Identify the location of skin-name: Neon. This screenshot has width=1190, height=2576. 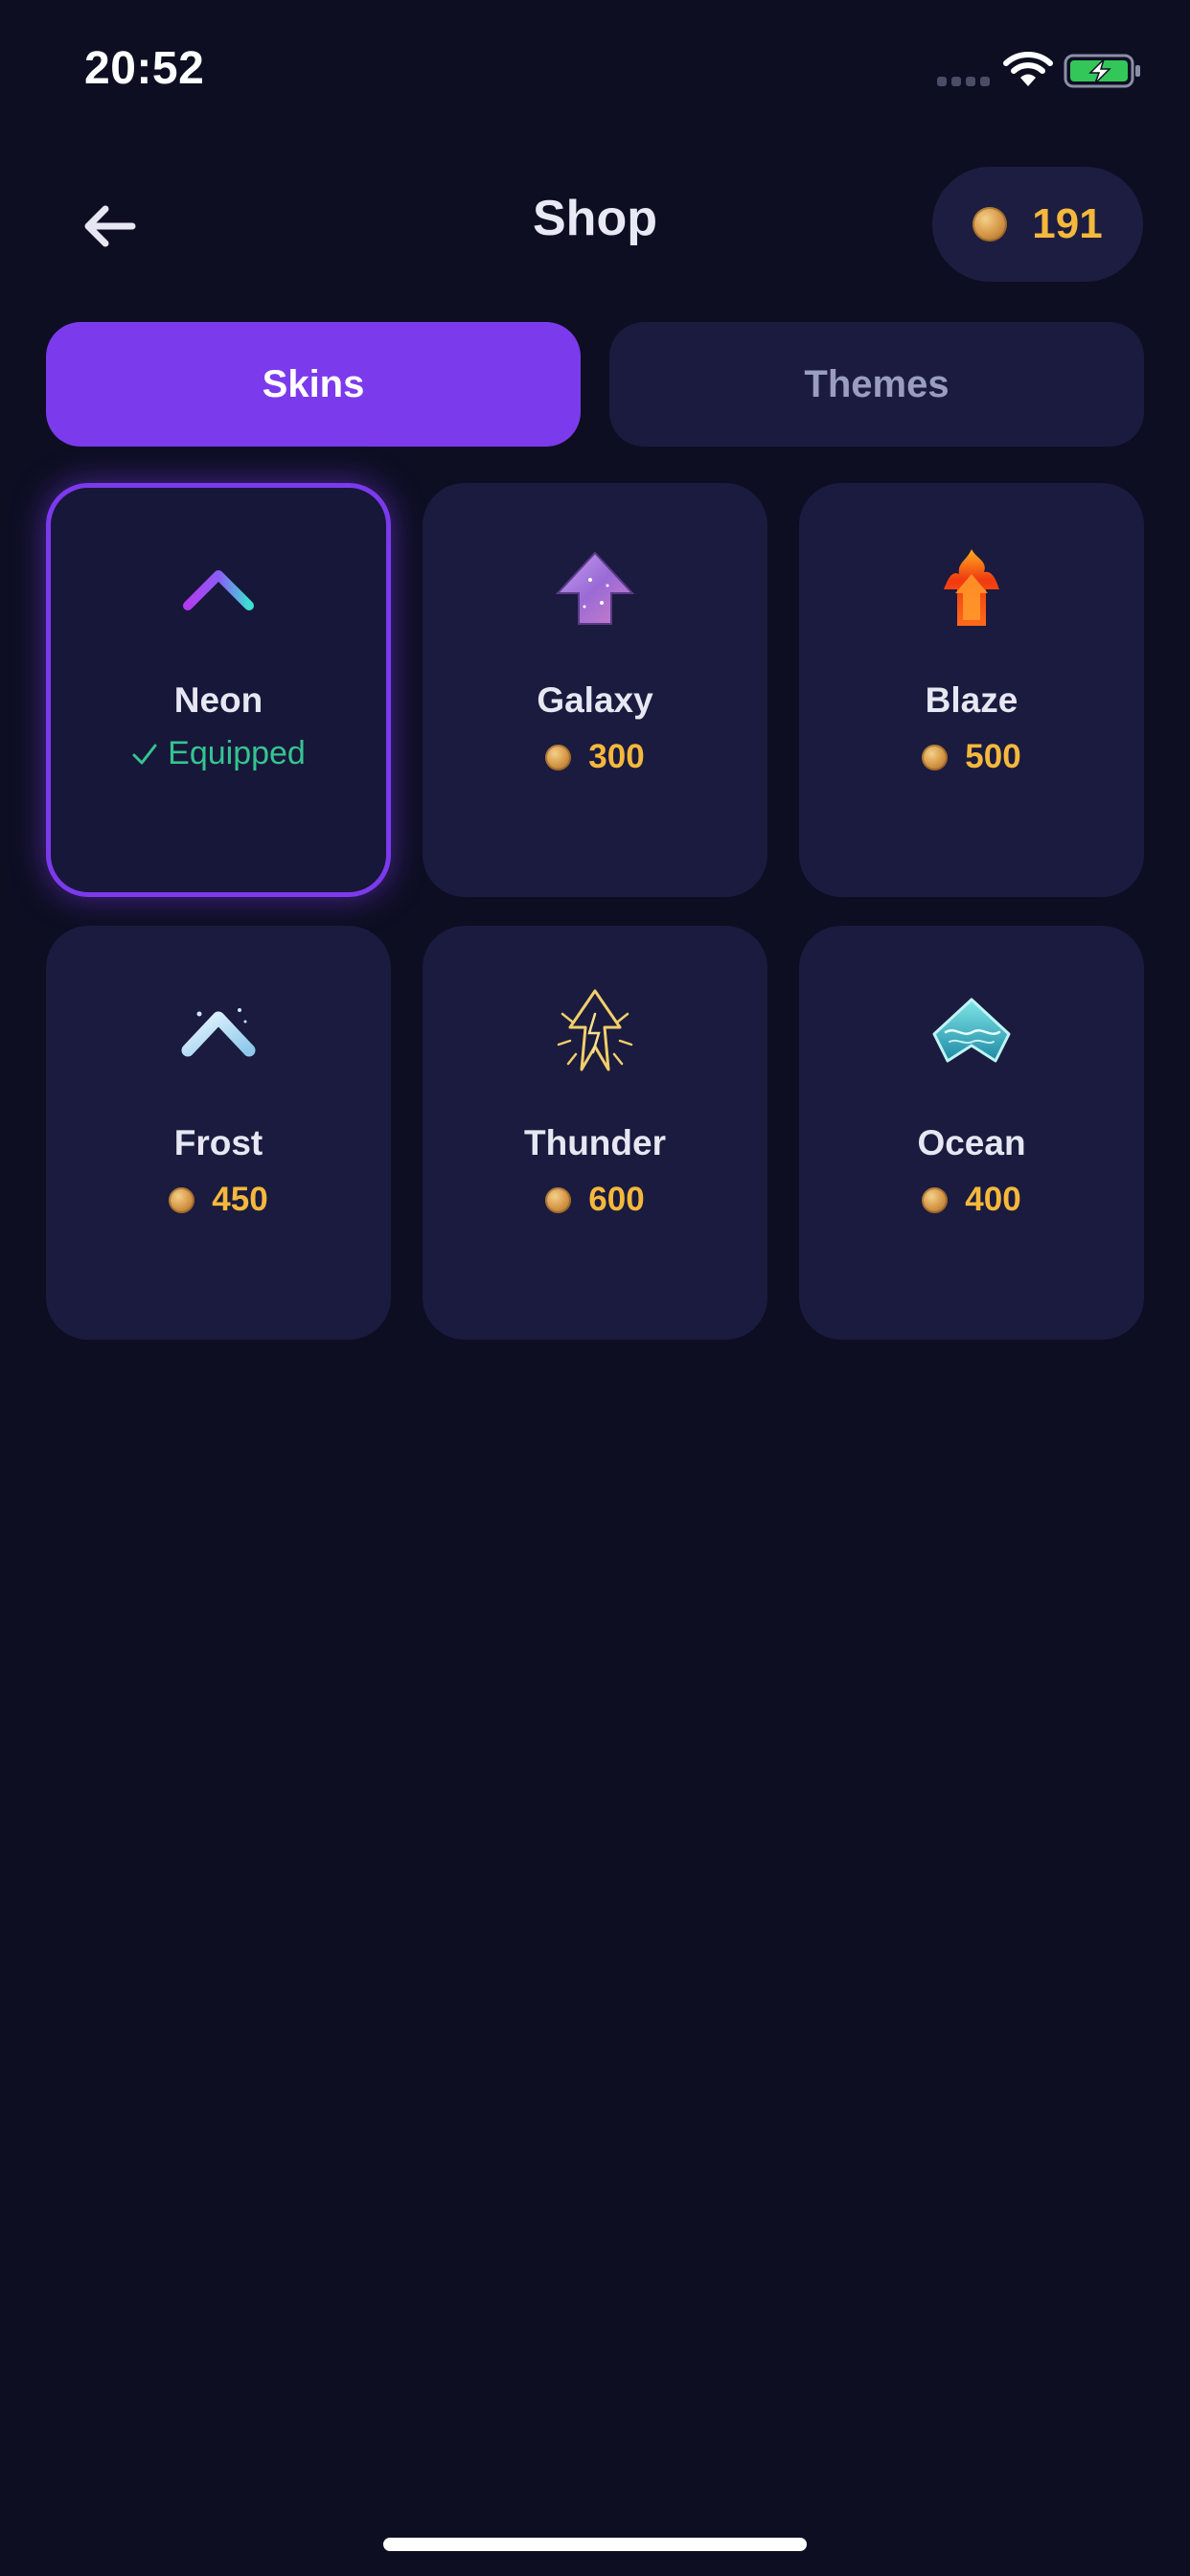
(218, 700).